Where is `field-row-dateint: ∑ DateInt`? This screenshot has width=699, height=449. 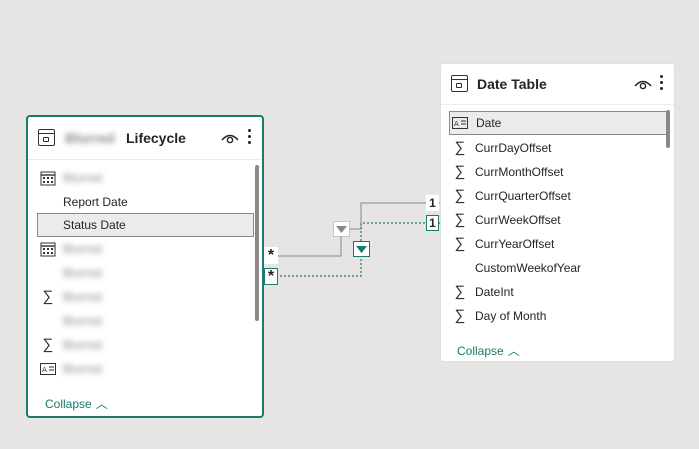 field-row-dateint: ∑ DateInt is located at coordinates (558, 292).